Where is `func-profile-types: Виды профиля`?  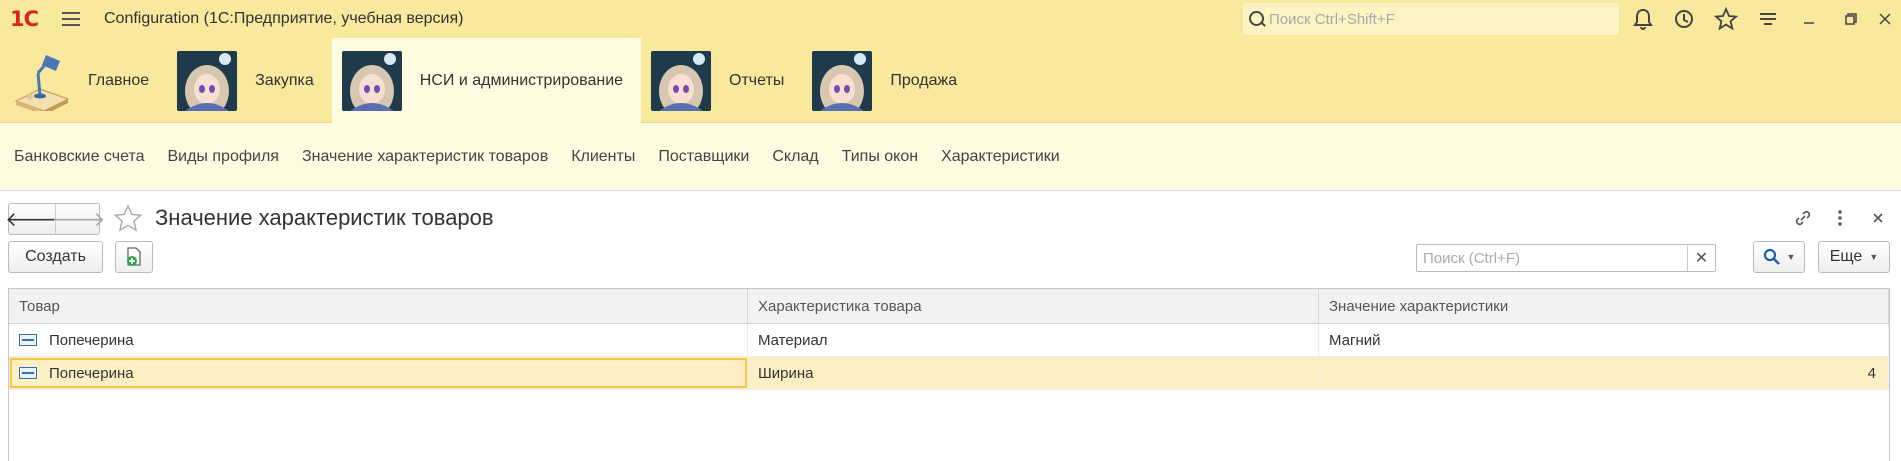 func-profile-types: Виды профиля is located at coordinates (222, 157).